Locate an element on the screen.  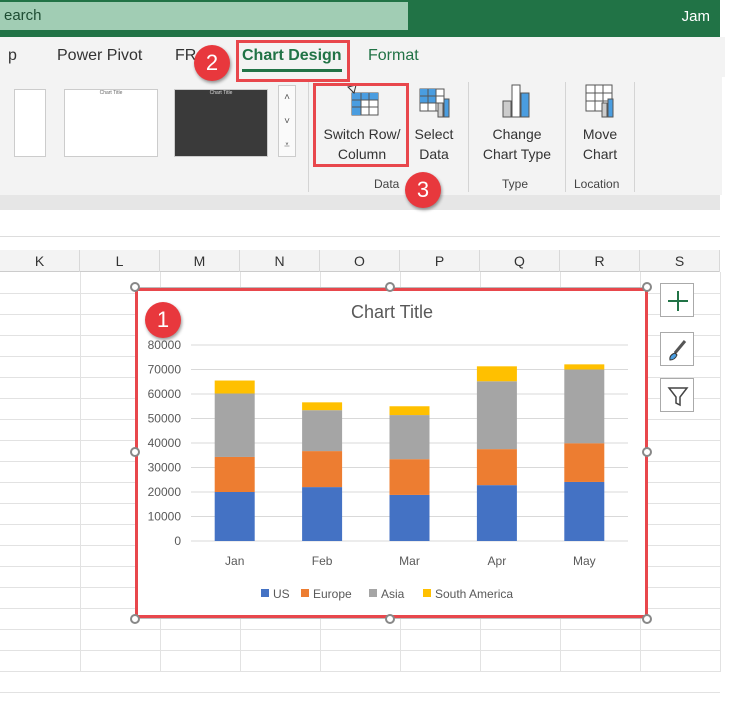
tab-help: p is located at coordinates (12, 56).